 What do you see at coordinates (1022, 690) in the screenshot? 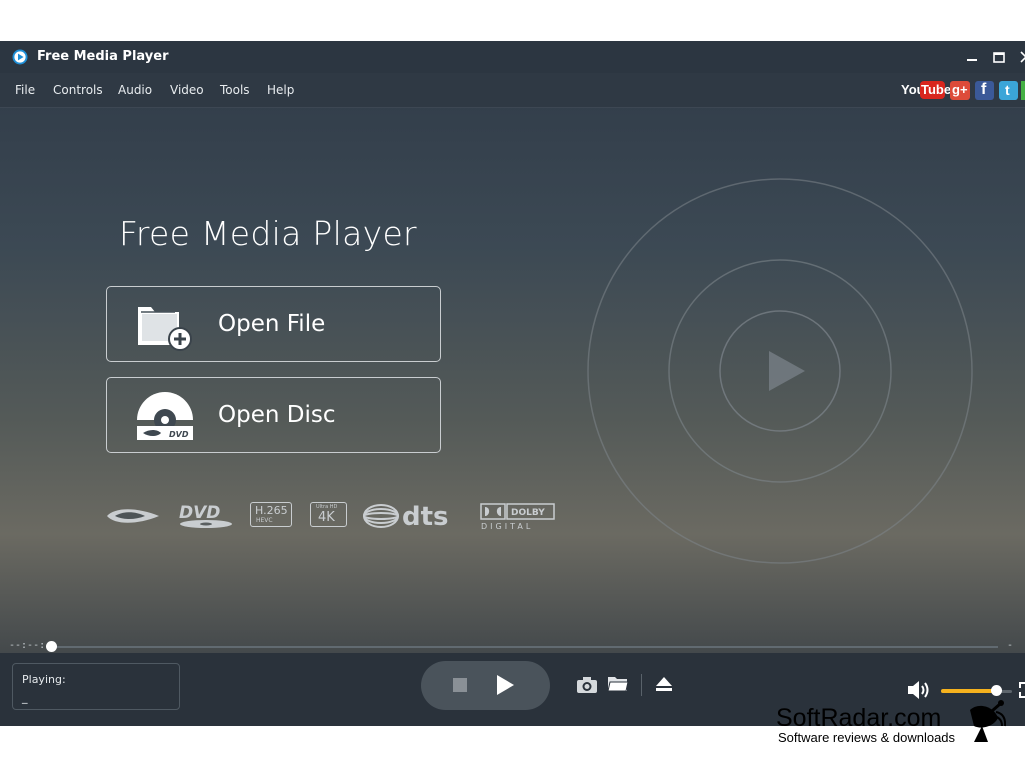
I see `fullscreen-icon` at bounding box center [1022, 690].